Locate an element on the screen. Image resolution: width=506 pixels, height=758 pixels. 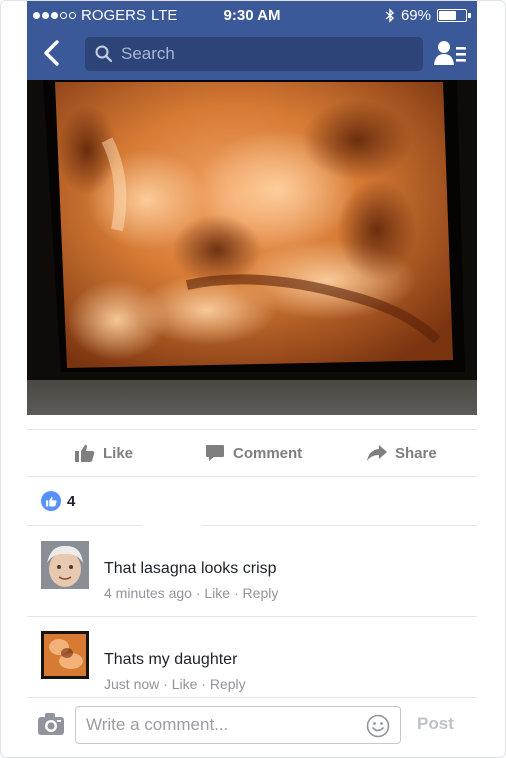
friends-icon is located at coordinates (450, 53).